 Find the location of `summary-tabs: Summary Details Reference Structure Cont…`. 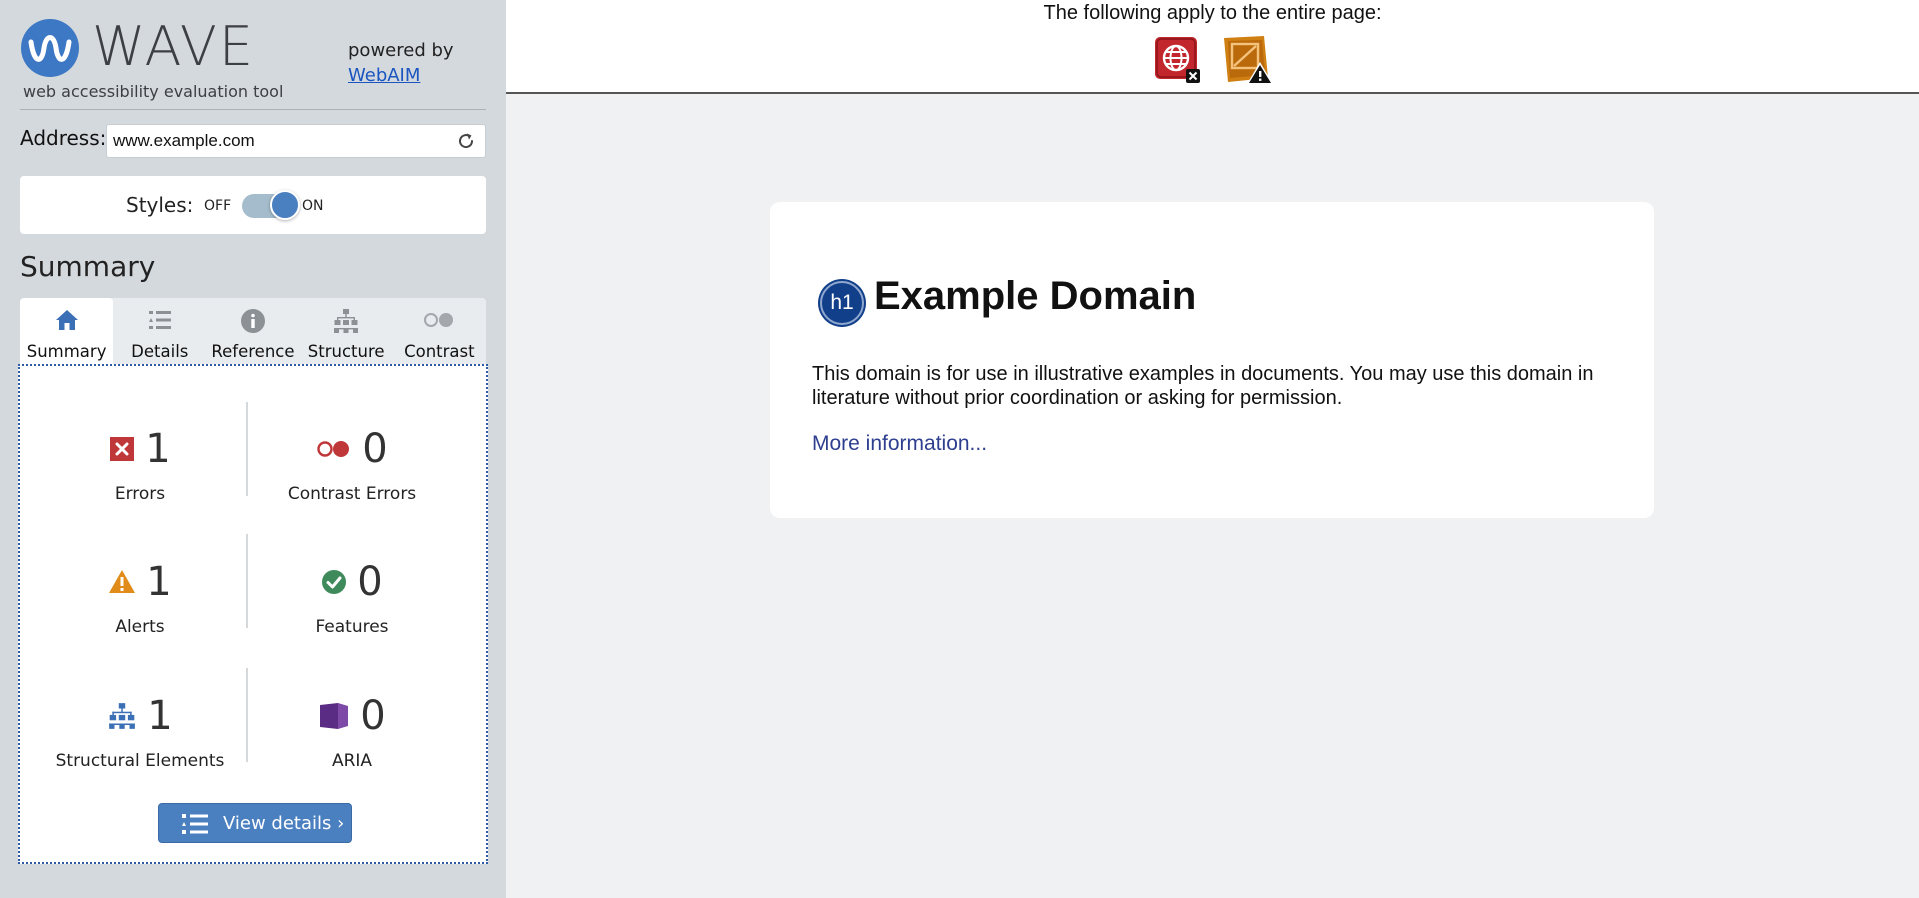

summary-tabs: Summary Details Reference Structure Cont… is located at coordinates (253, 331).